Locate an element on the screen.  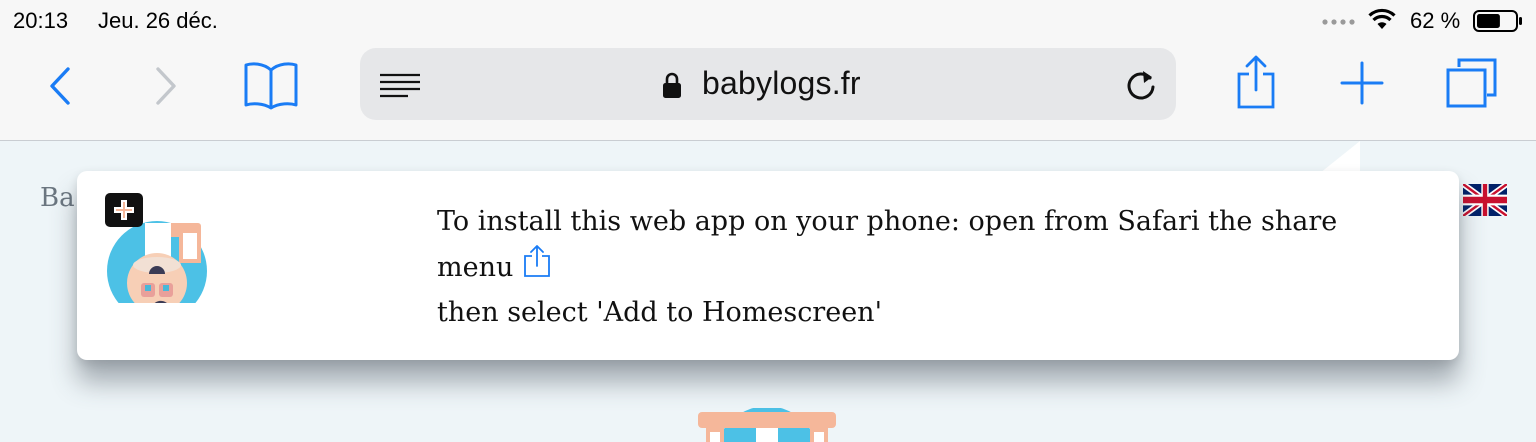
bookmarks-icon is located at coordinates (271, 85).